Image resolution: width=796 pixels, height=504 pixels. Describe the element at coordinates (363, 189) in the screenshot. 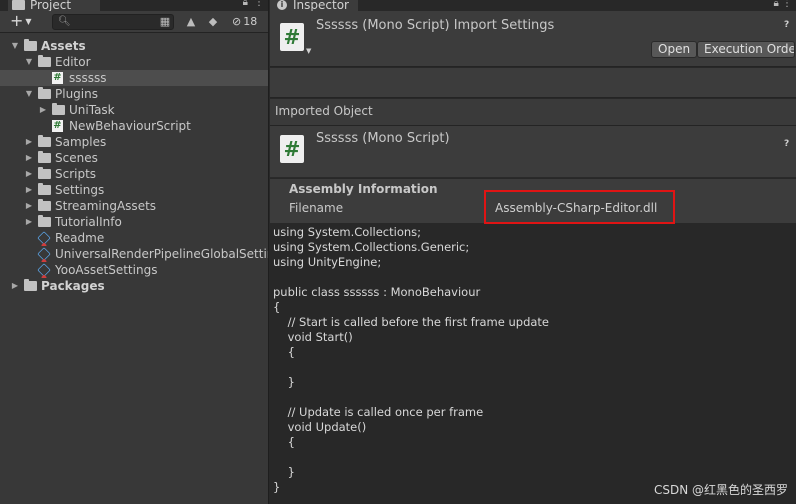

I see `assembly-heading: Assembly Information` at that location.